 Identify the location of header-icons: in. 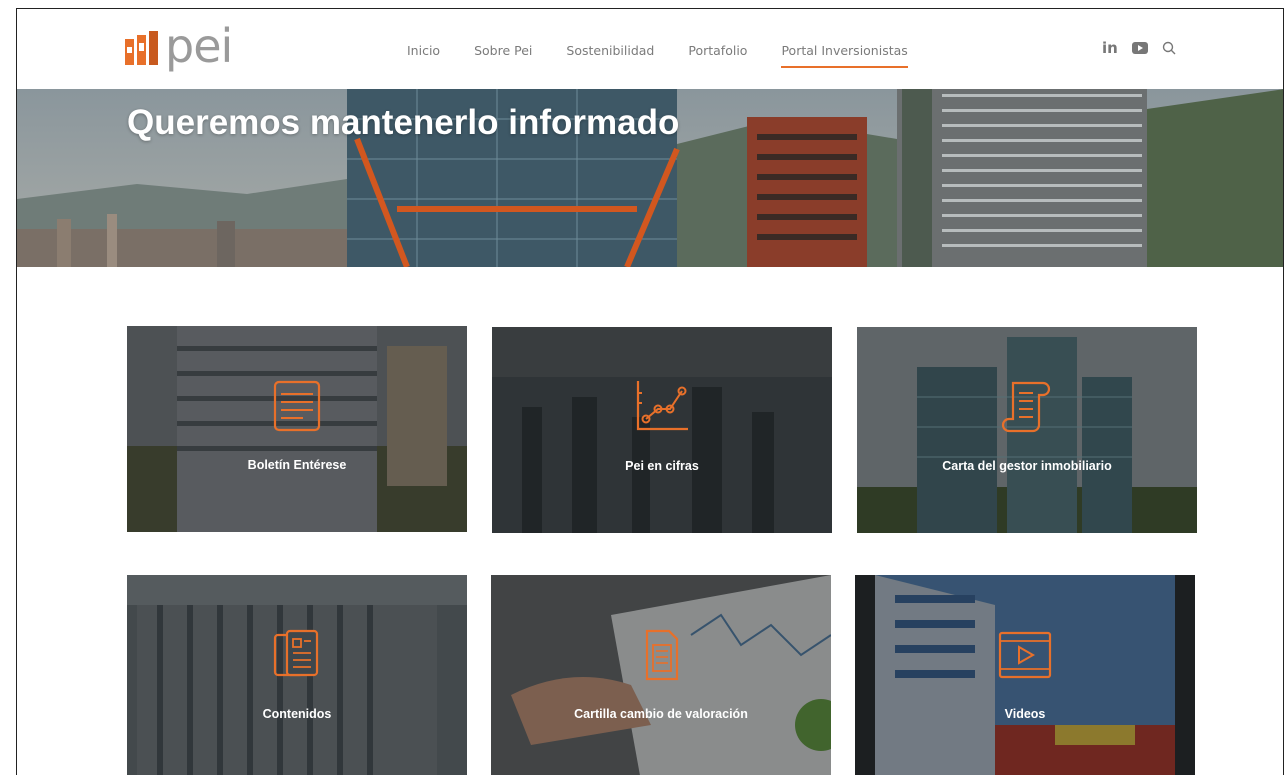
(1146, 48).